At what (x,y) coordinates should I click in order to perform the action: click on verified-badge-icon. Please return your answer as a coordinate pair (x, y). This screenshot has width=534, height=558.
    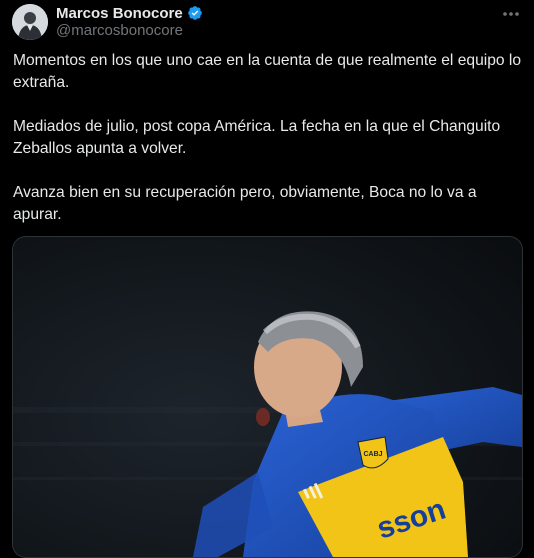
    Looking at the image, I should click on (195, 13).